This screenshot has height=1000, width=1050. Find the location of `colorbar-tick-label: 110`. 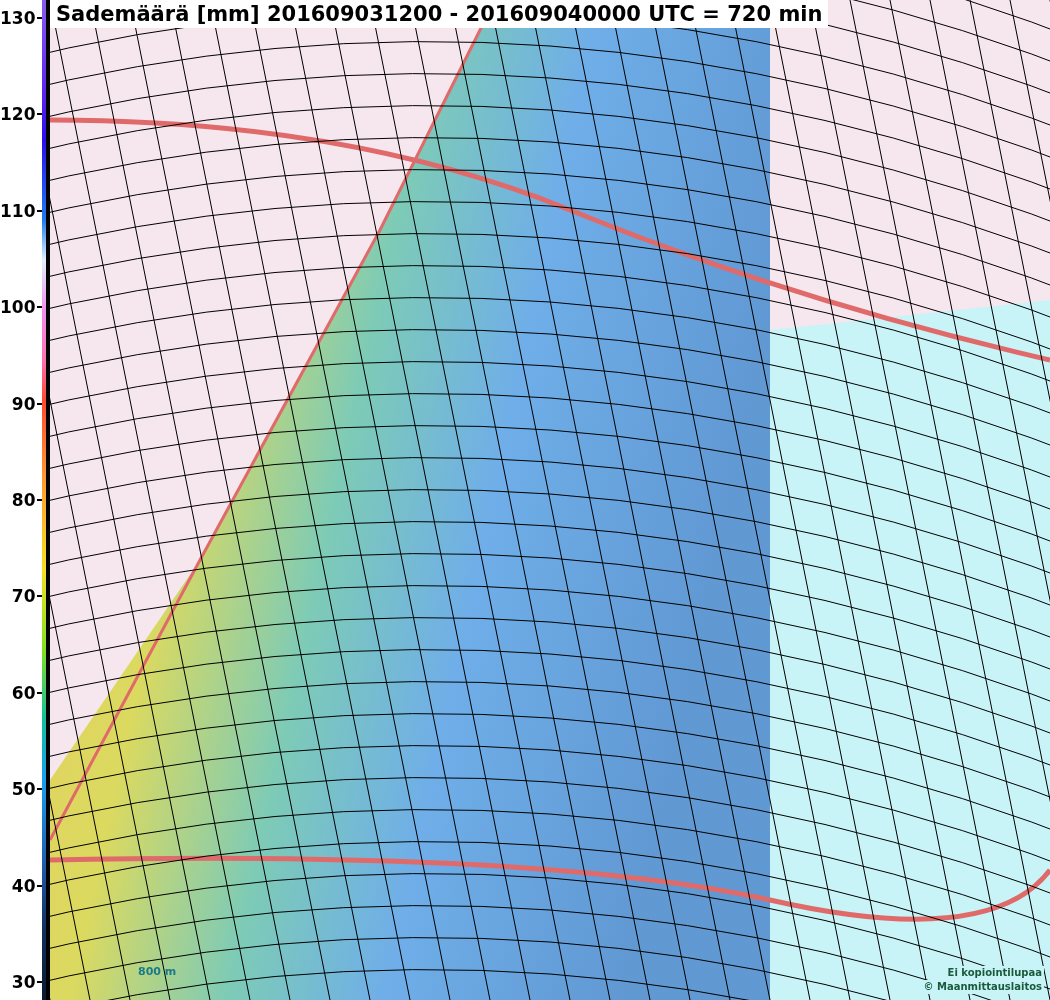

colorbar-tick-label: 110 is located at coordinates (18, 210).